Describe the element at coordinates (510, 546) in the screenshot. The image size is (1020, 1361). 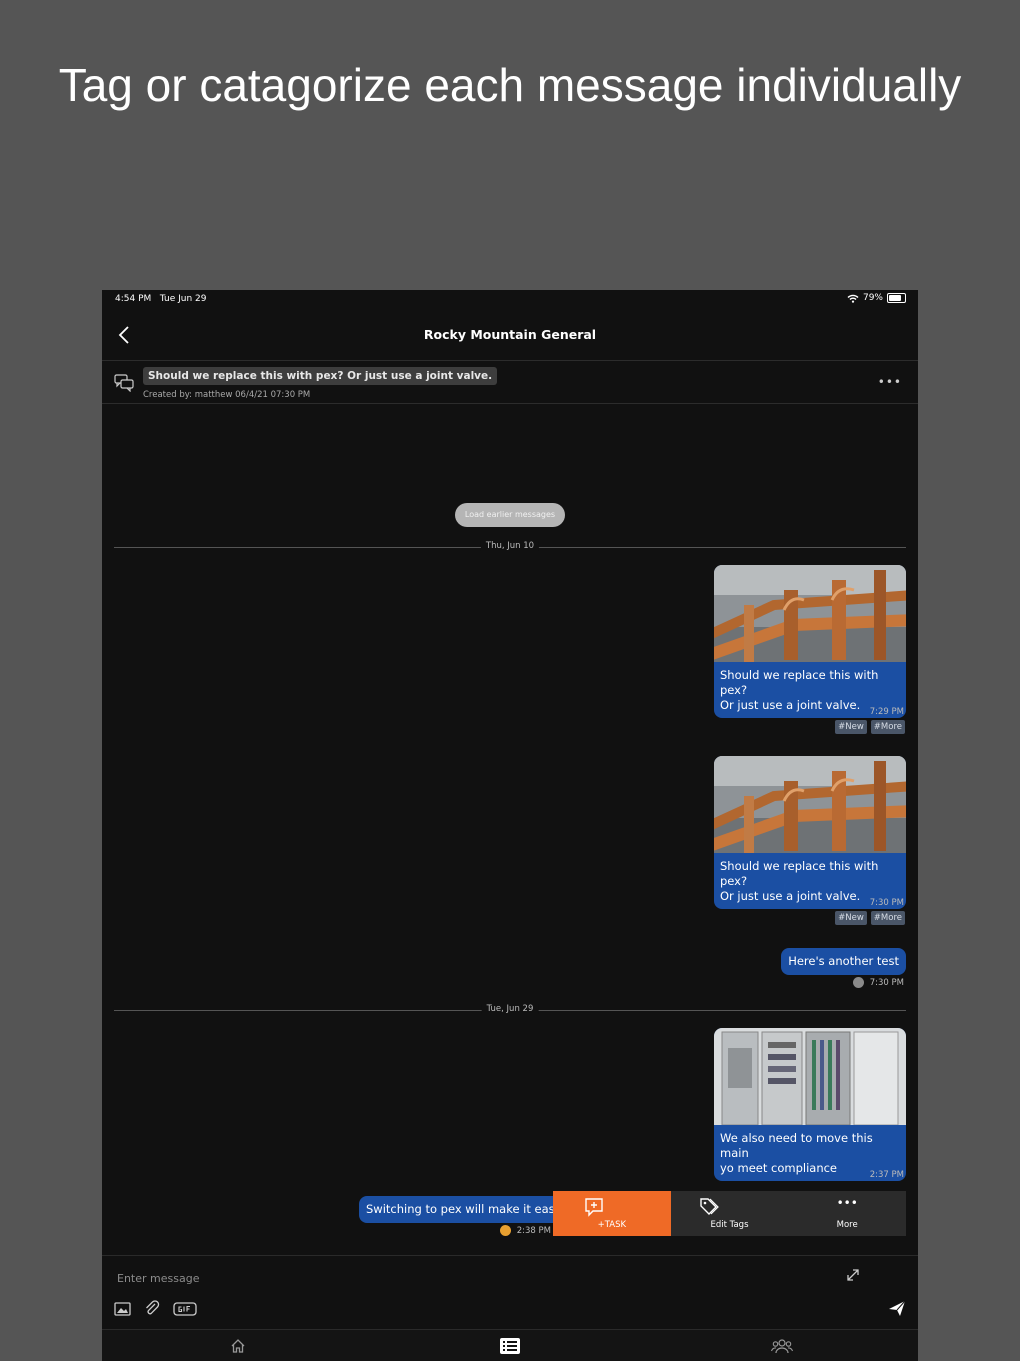
I see `date-divider: Thu, Jun 10` at that location.